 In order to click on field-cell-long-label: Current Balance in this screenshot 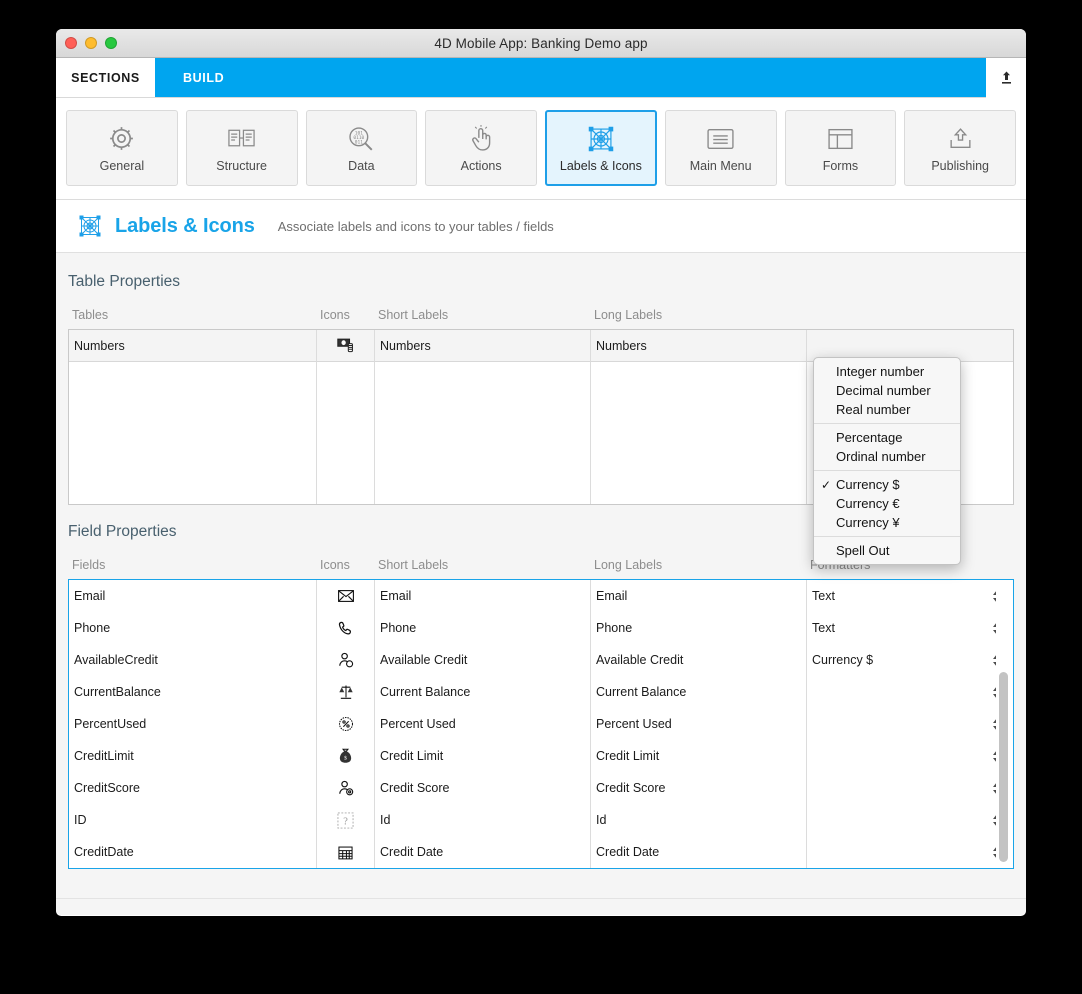, I will do `click(699, 692)`.